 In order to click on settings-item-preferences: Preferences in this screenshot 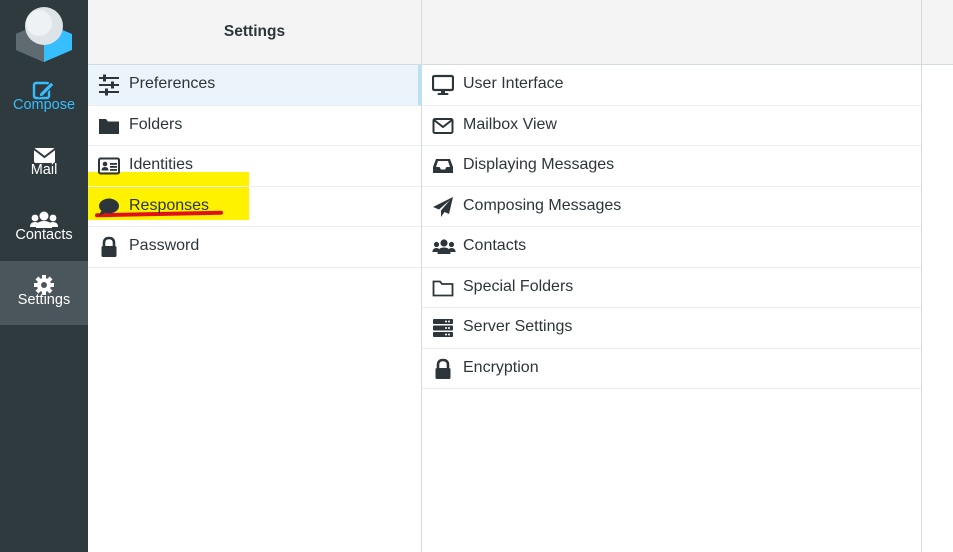, I will do `click(254, 85)`.